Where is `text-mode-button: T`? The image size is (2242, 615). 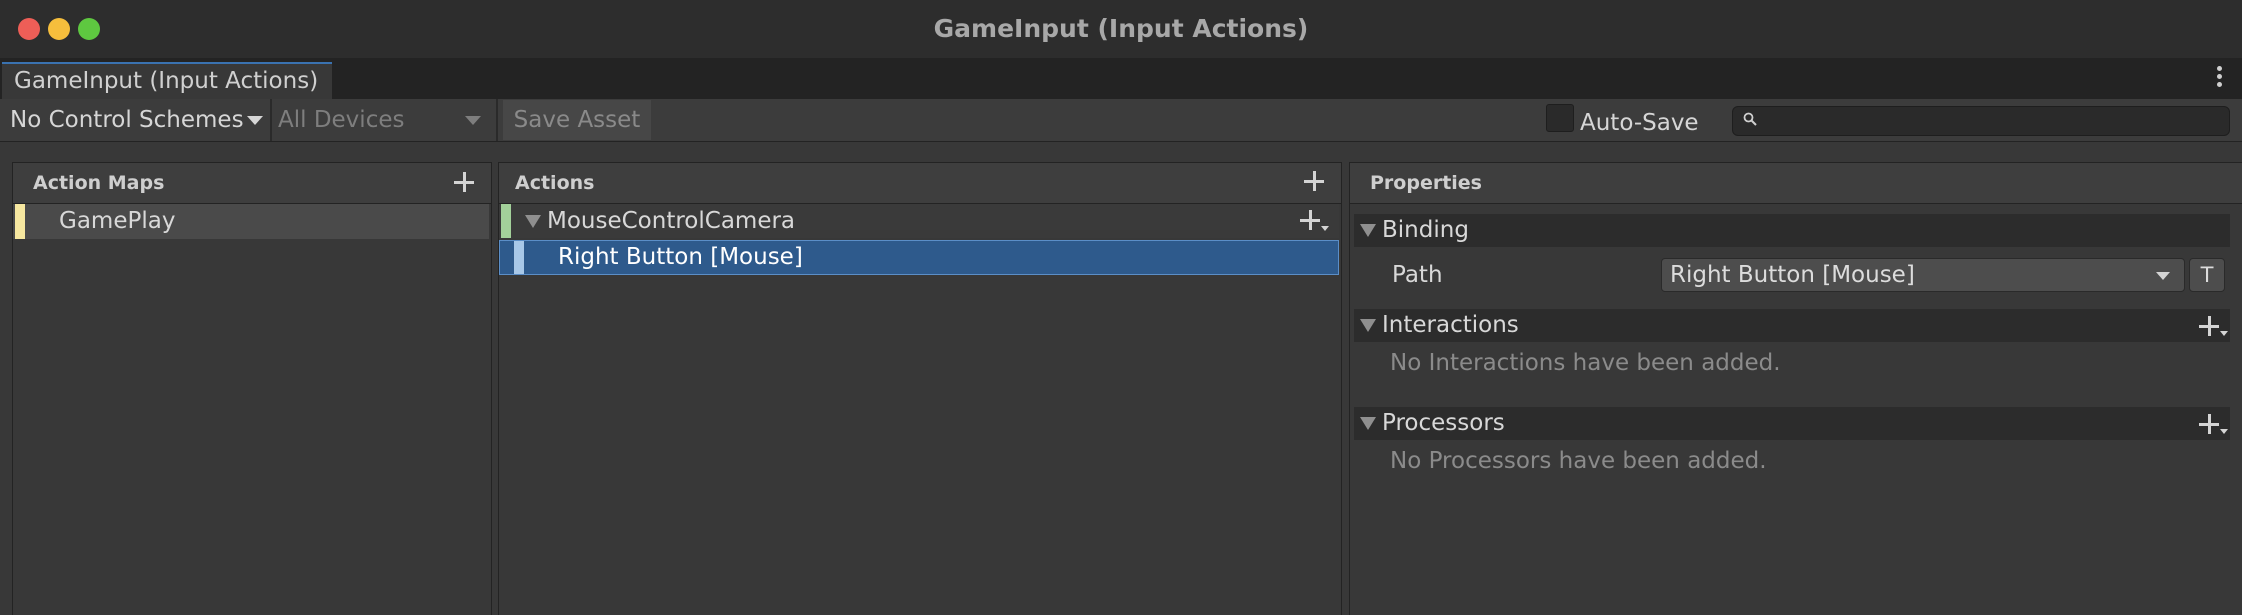
text-mode-button: T is located at coordinates (2207, 275).